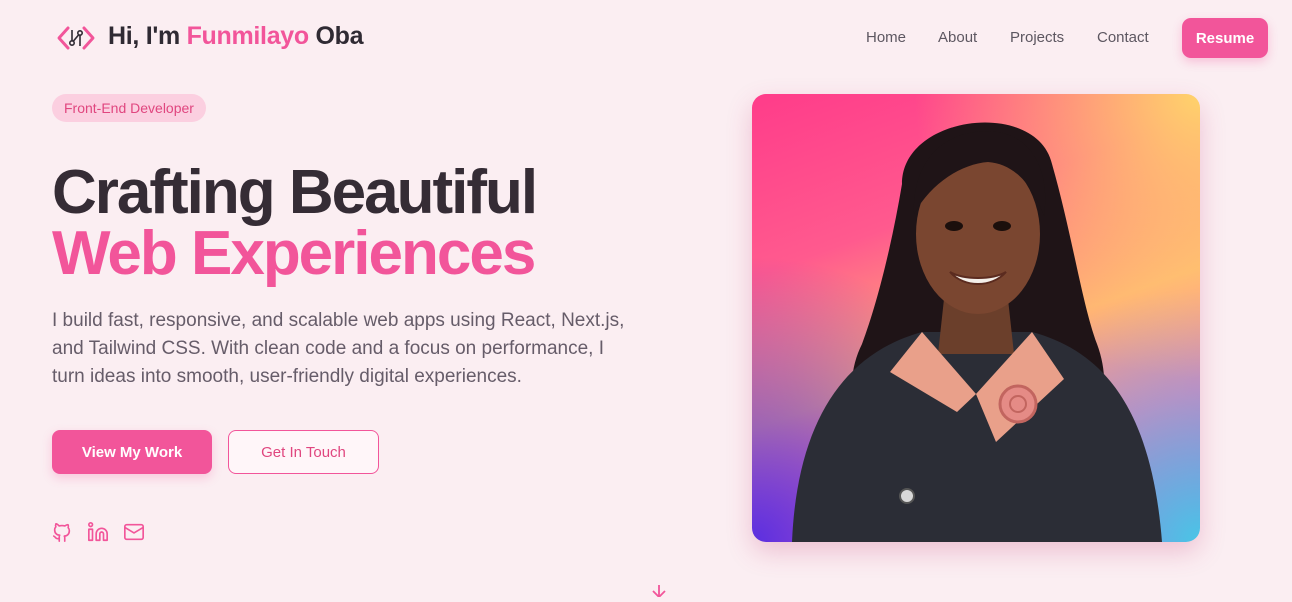  Describe the element at coordinates (248, 36) in the screenshot. I see `brand-name-accent: Funmilayo` at that location.